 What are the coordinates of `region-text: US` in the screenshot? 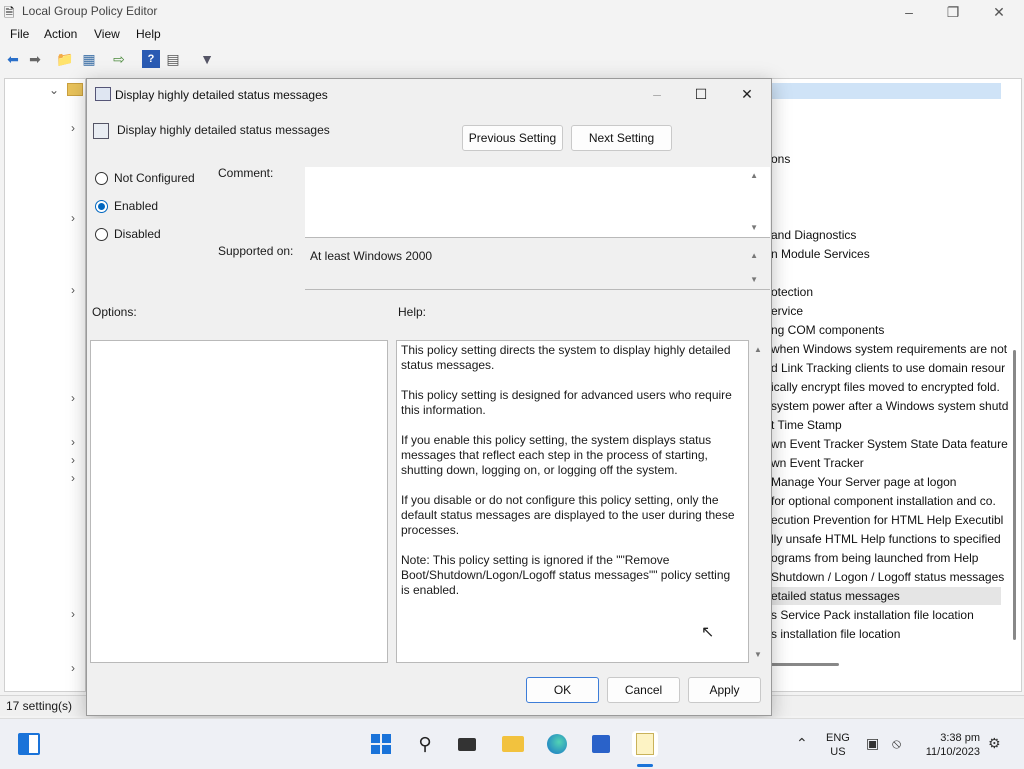 It's located at (838, 752).